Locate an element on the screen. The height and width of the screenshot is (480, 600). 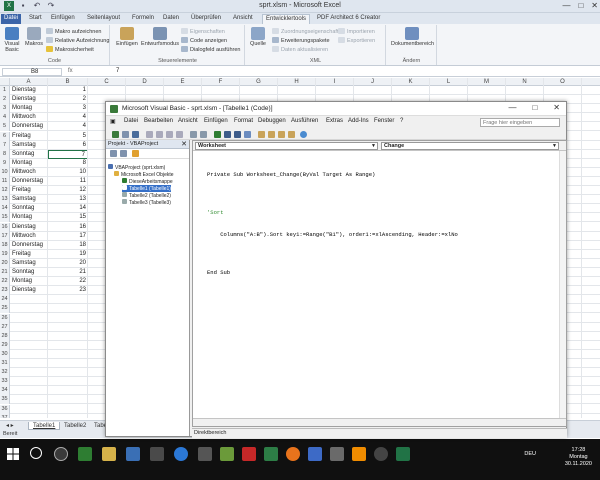
app-blue-icon is located at coordinates (315, 454).